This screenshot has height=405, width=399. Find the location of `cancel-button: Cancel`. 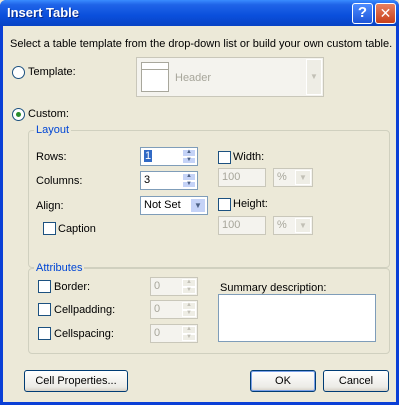

cancel-button: Cancel is located at coordinates (356, 381).